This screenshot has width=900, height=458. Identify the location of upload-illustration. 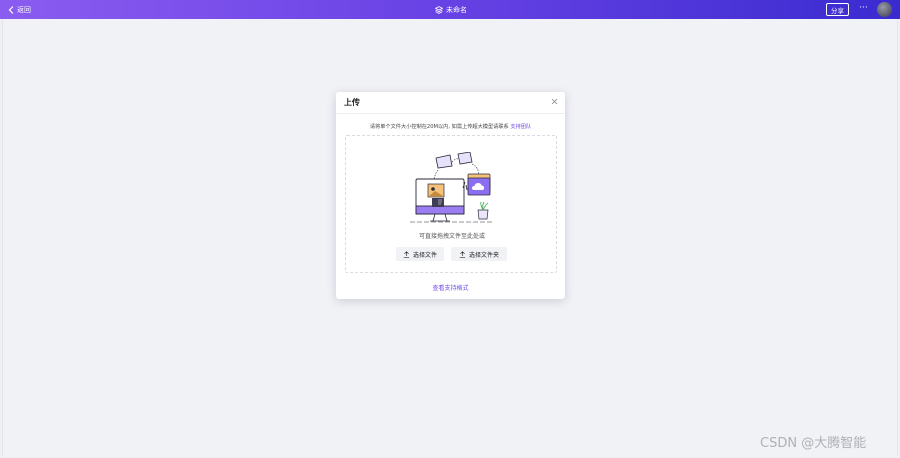
(452, 187).